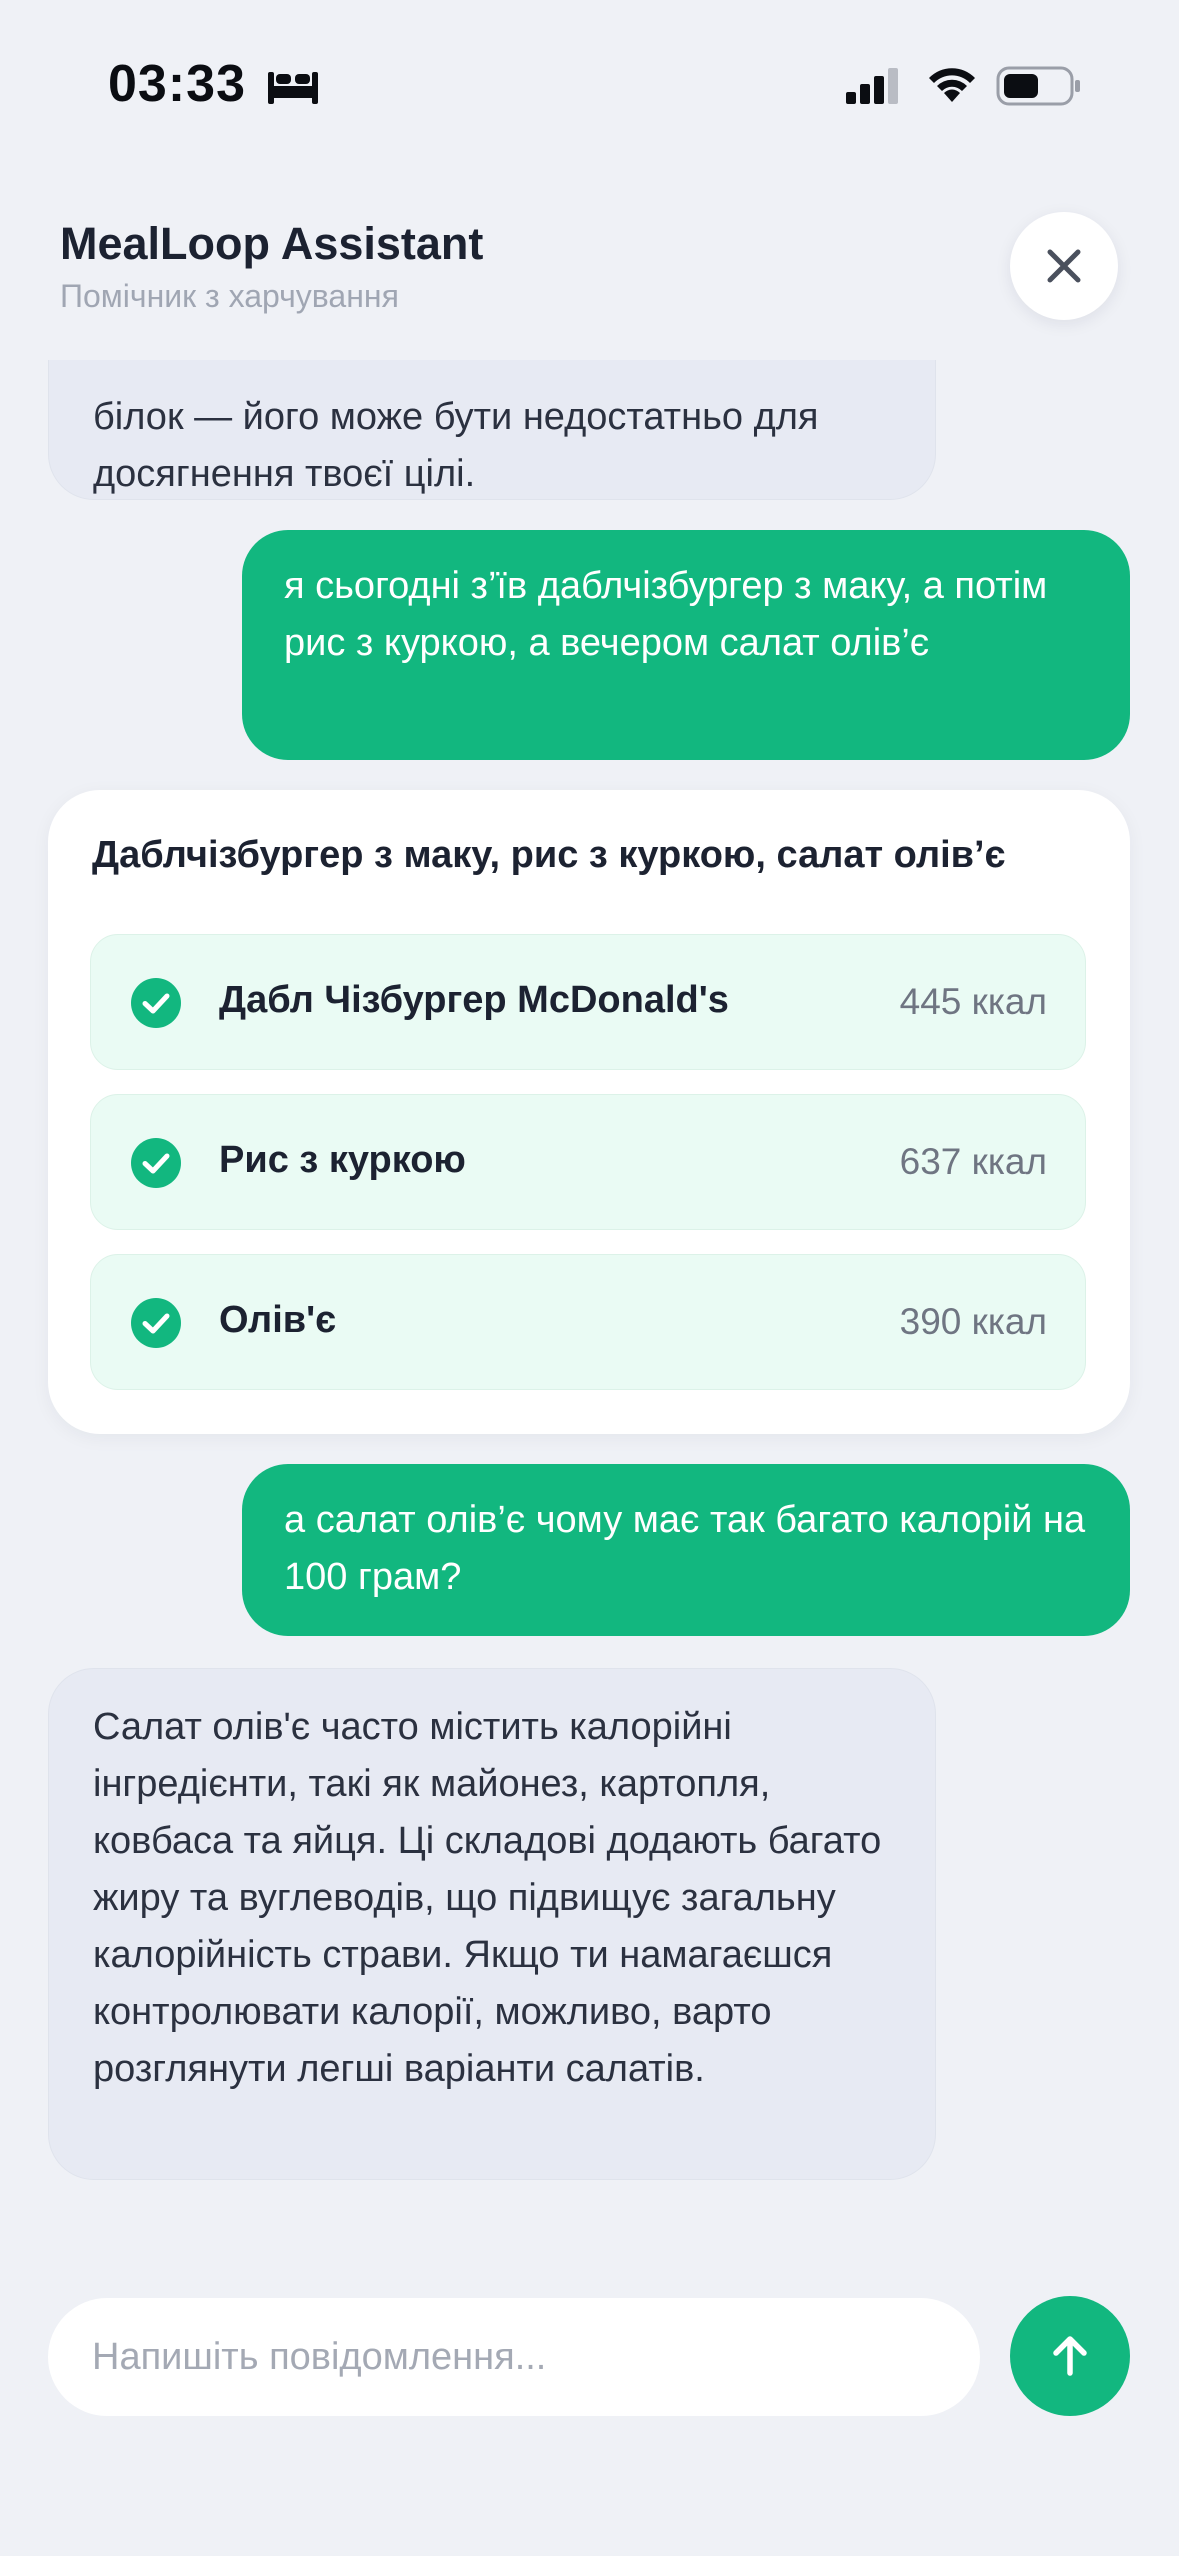 This screenshot has height=2556, width=1179. What do you see at coordinates (973, 1321) in the screenshot?
I see `meal-item-kcal: 390 ккал` at bounding box center [973, 1321].